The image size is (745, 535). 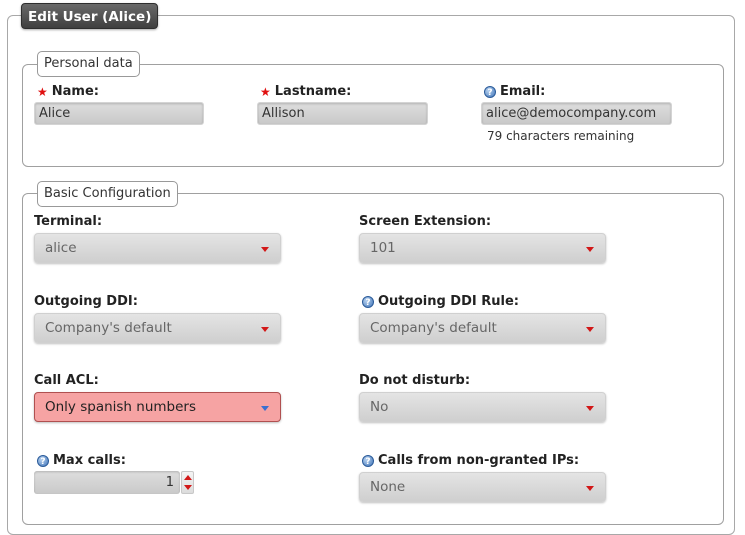 What do you see at coordinates (107, 482) in the screenshot?
I see `max-calls-stepper: 1` at bounding box center [107, 482].